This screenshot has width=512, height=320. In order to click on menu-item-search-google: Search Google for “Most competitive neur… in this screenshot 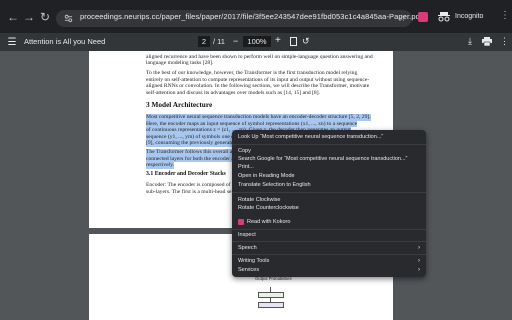, I will do `click(322, 159)`.